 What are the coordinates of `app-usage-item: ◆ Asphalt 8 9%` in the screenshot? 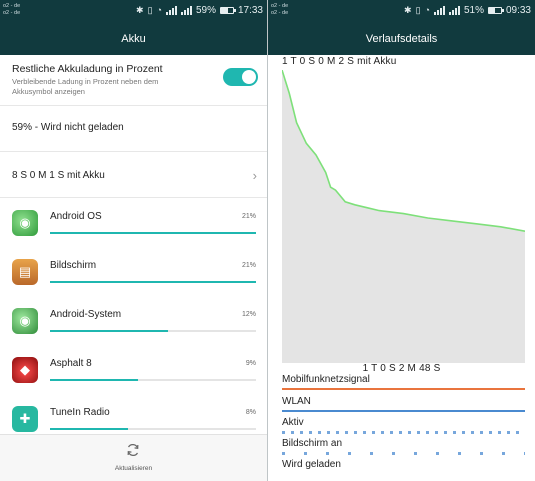 It's located at (133, 369).